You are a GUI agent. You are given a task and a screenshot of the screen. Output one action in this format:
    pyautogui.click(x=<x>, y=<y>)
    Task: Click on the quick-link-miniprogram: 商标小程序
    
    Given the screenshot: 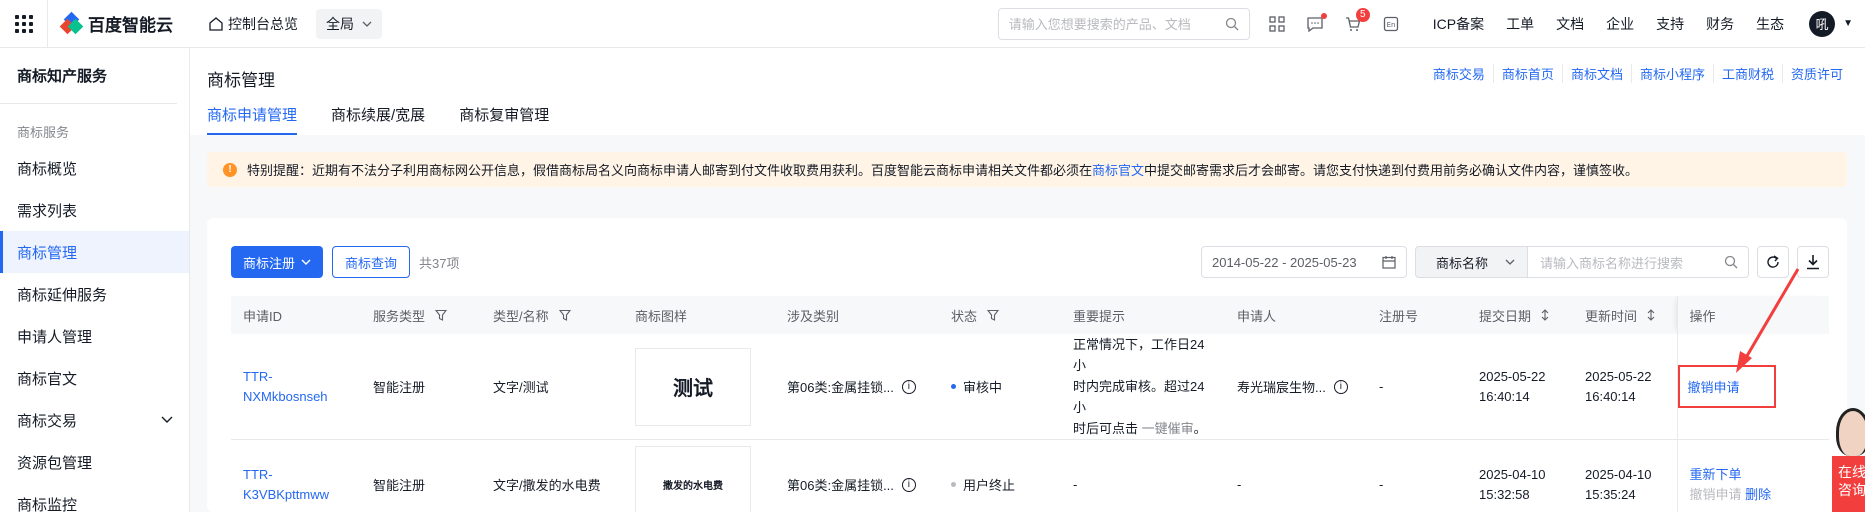 What is the action you would take?
    pyautogui.click(x=1671, y=73)
    